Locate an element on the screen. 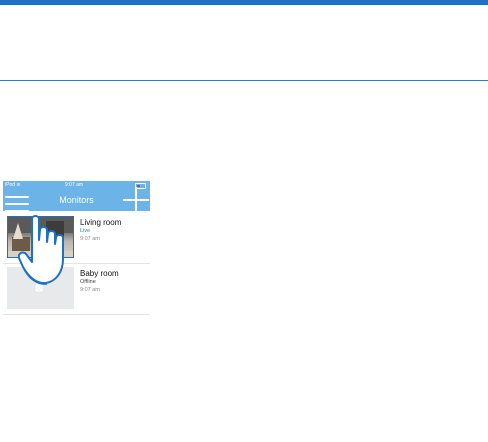 This screenshot has height=442, width=488. carrier-label: iPod ≋ is located at coordinates (13, 185).